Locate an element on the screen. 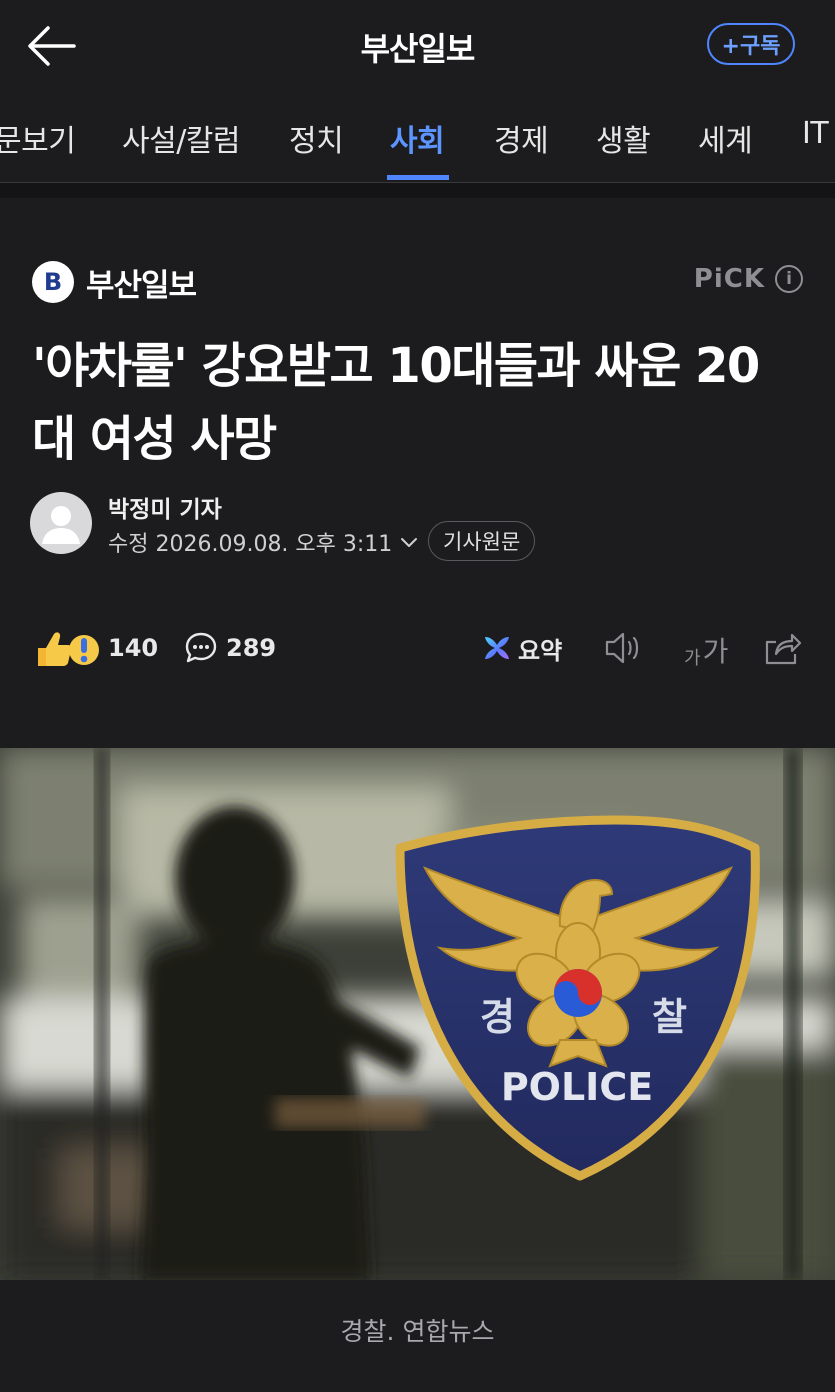 This screenshot has height=1392, width=835. pick-badge: PiCK i is located at coordinates (748, 279).